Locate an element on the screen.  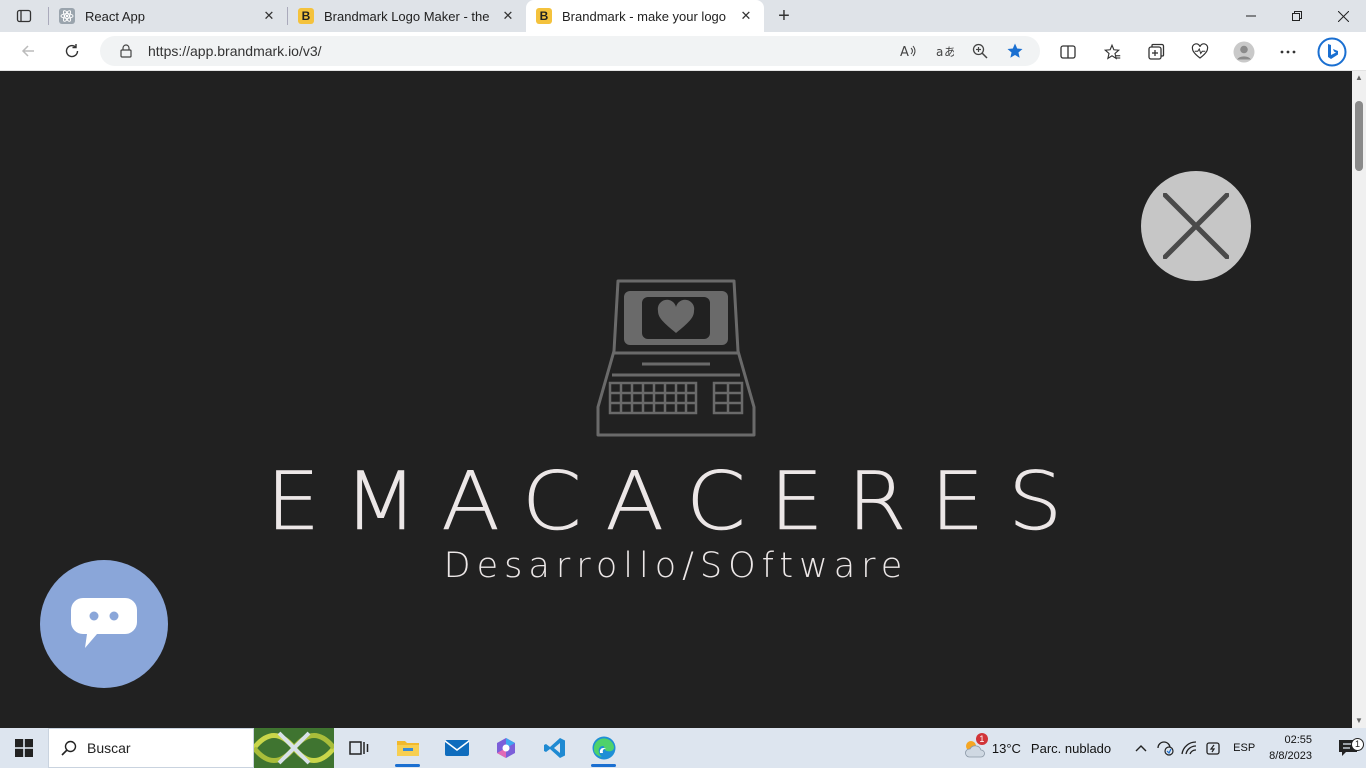
vscode-icon is located at coordinates (554, 748).